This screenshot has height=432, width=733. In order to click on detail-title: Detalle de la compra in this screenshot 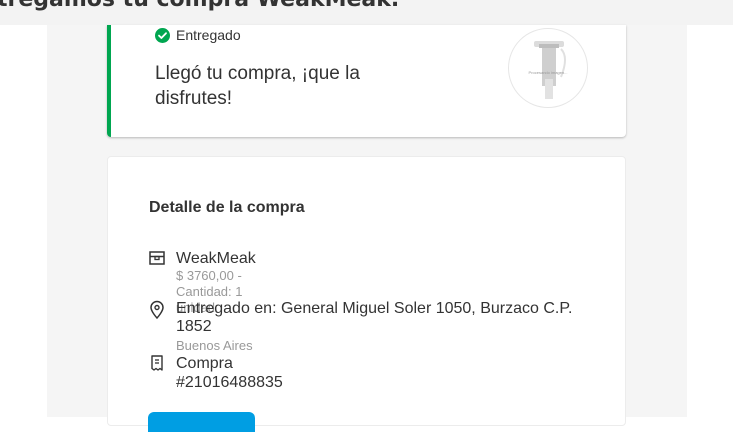, I will do `click(227, 207)`.